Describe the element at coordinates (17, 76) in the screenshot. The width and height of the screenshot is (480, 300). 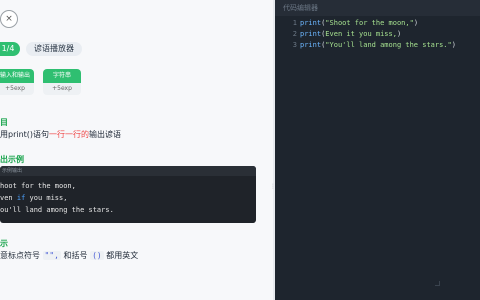
I see `reward-label: 输入和输出` at that location.